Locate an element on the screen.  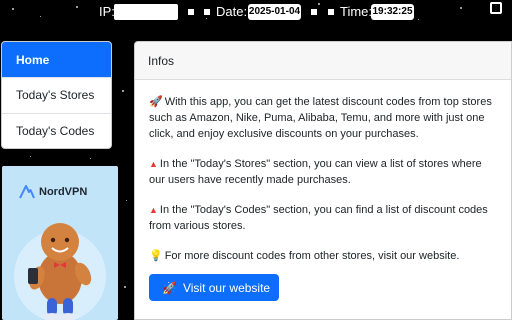
sidebar-menu: Home Today's Stores Today's Codes is located at coordinates (56, 95).